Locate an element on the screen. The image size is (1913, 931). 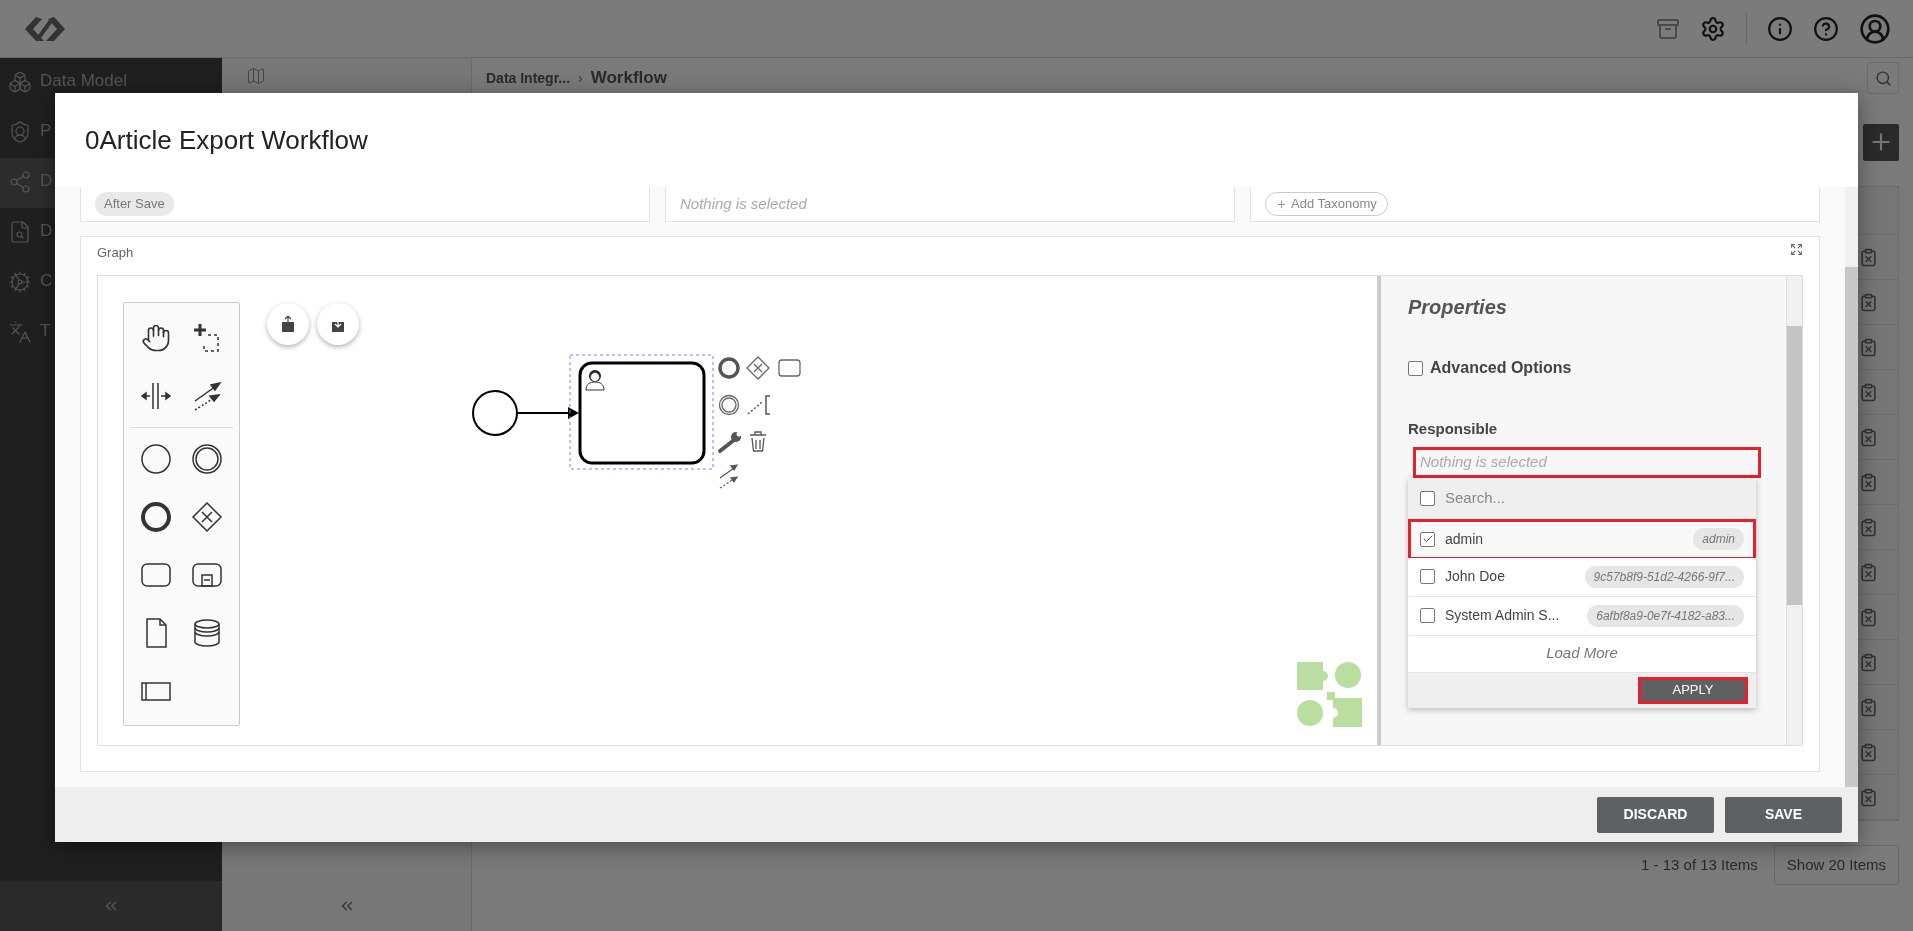
field-label: Responsible is located at coordinates (1453, 429).